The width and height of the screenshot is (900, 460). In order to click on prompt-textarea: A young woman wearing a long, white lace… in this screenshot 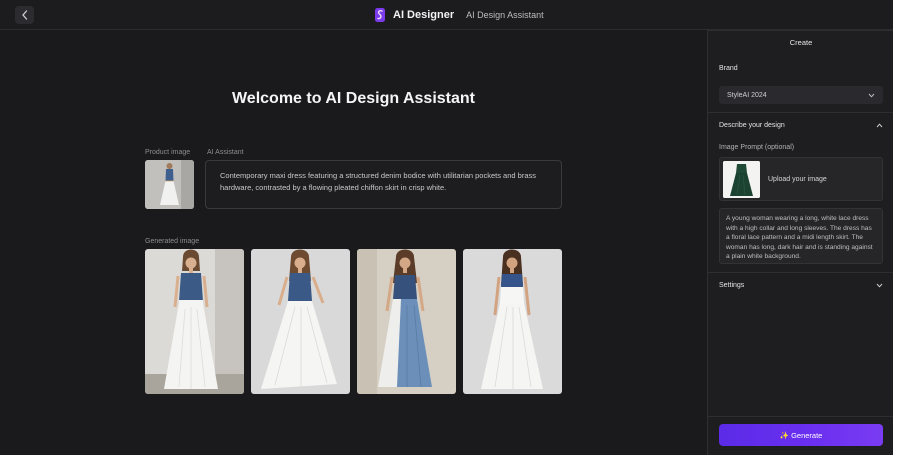, I will do `click(801, 236)`.